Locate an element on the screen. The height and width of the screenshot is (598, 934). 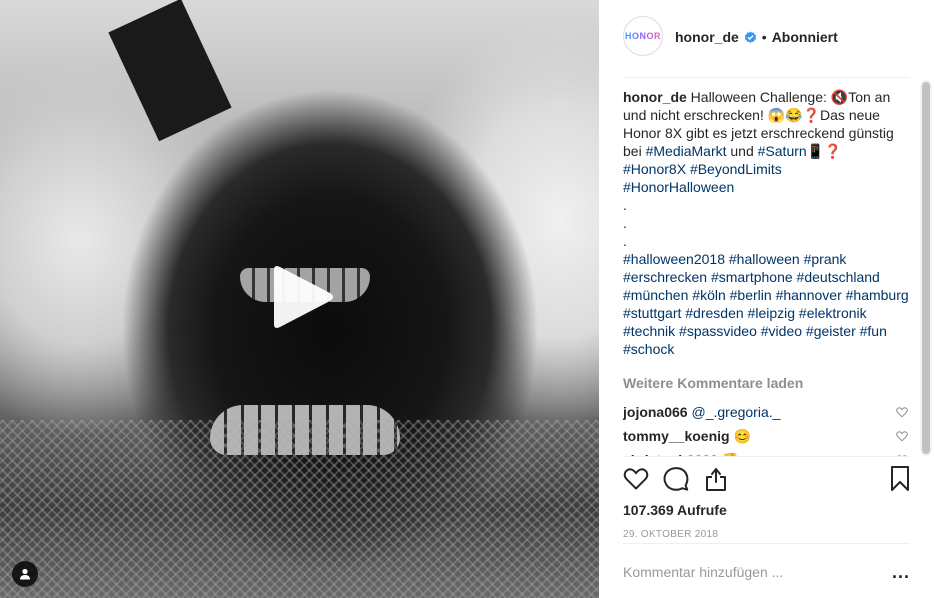
comment-icon is located at coordinates (676, 479).